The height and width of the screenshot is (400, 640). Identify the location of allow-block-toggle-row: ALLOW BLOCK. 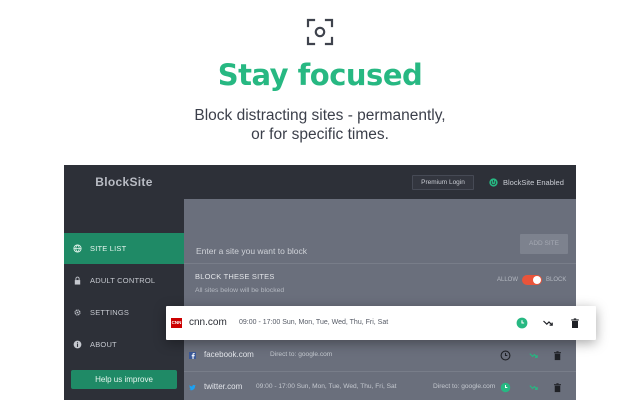
(531, 280).